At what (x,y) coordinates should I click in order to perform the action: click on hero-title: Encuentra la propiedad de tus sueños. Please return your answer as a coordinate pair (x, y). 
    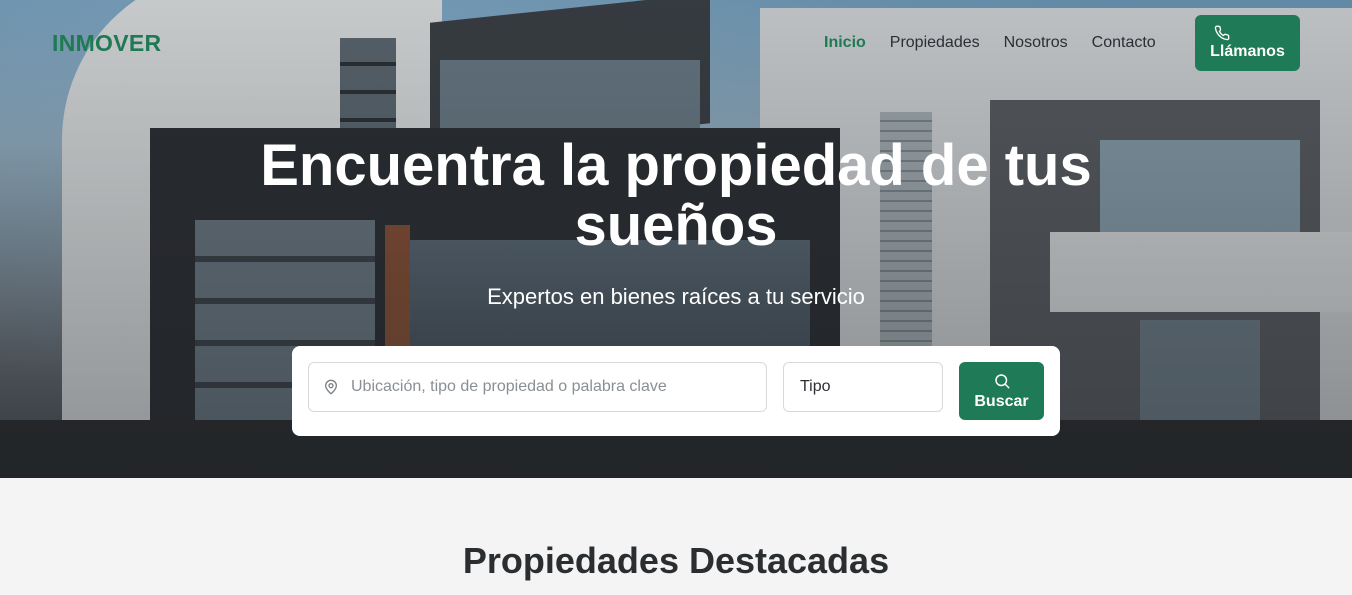
    Looking at the image, I should click on (676, 195).